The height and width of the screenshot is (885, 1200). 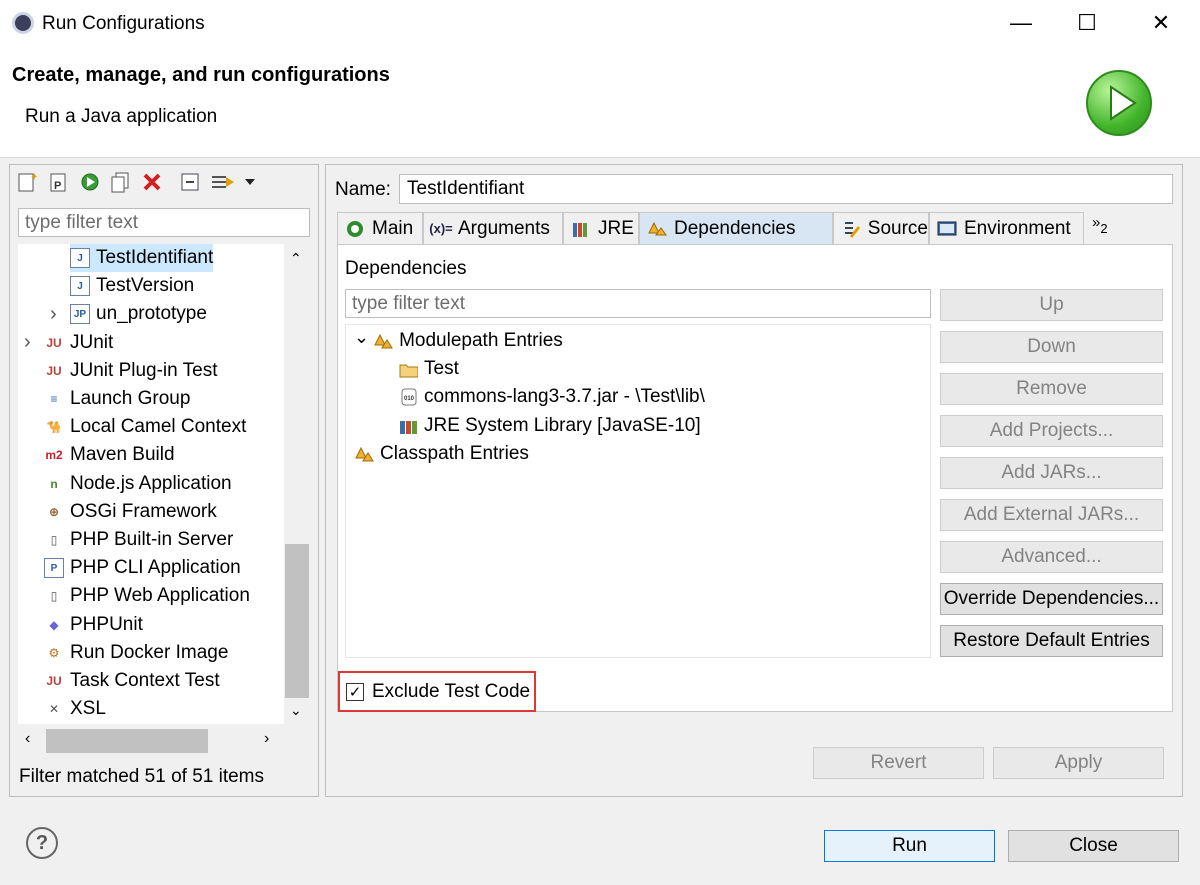 I want to click on down-button: Down, so click(x=1051, y=347).